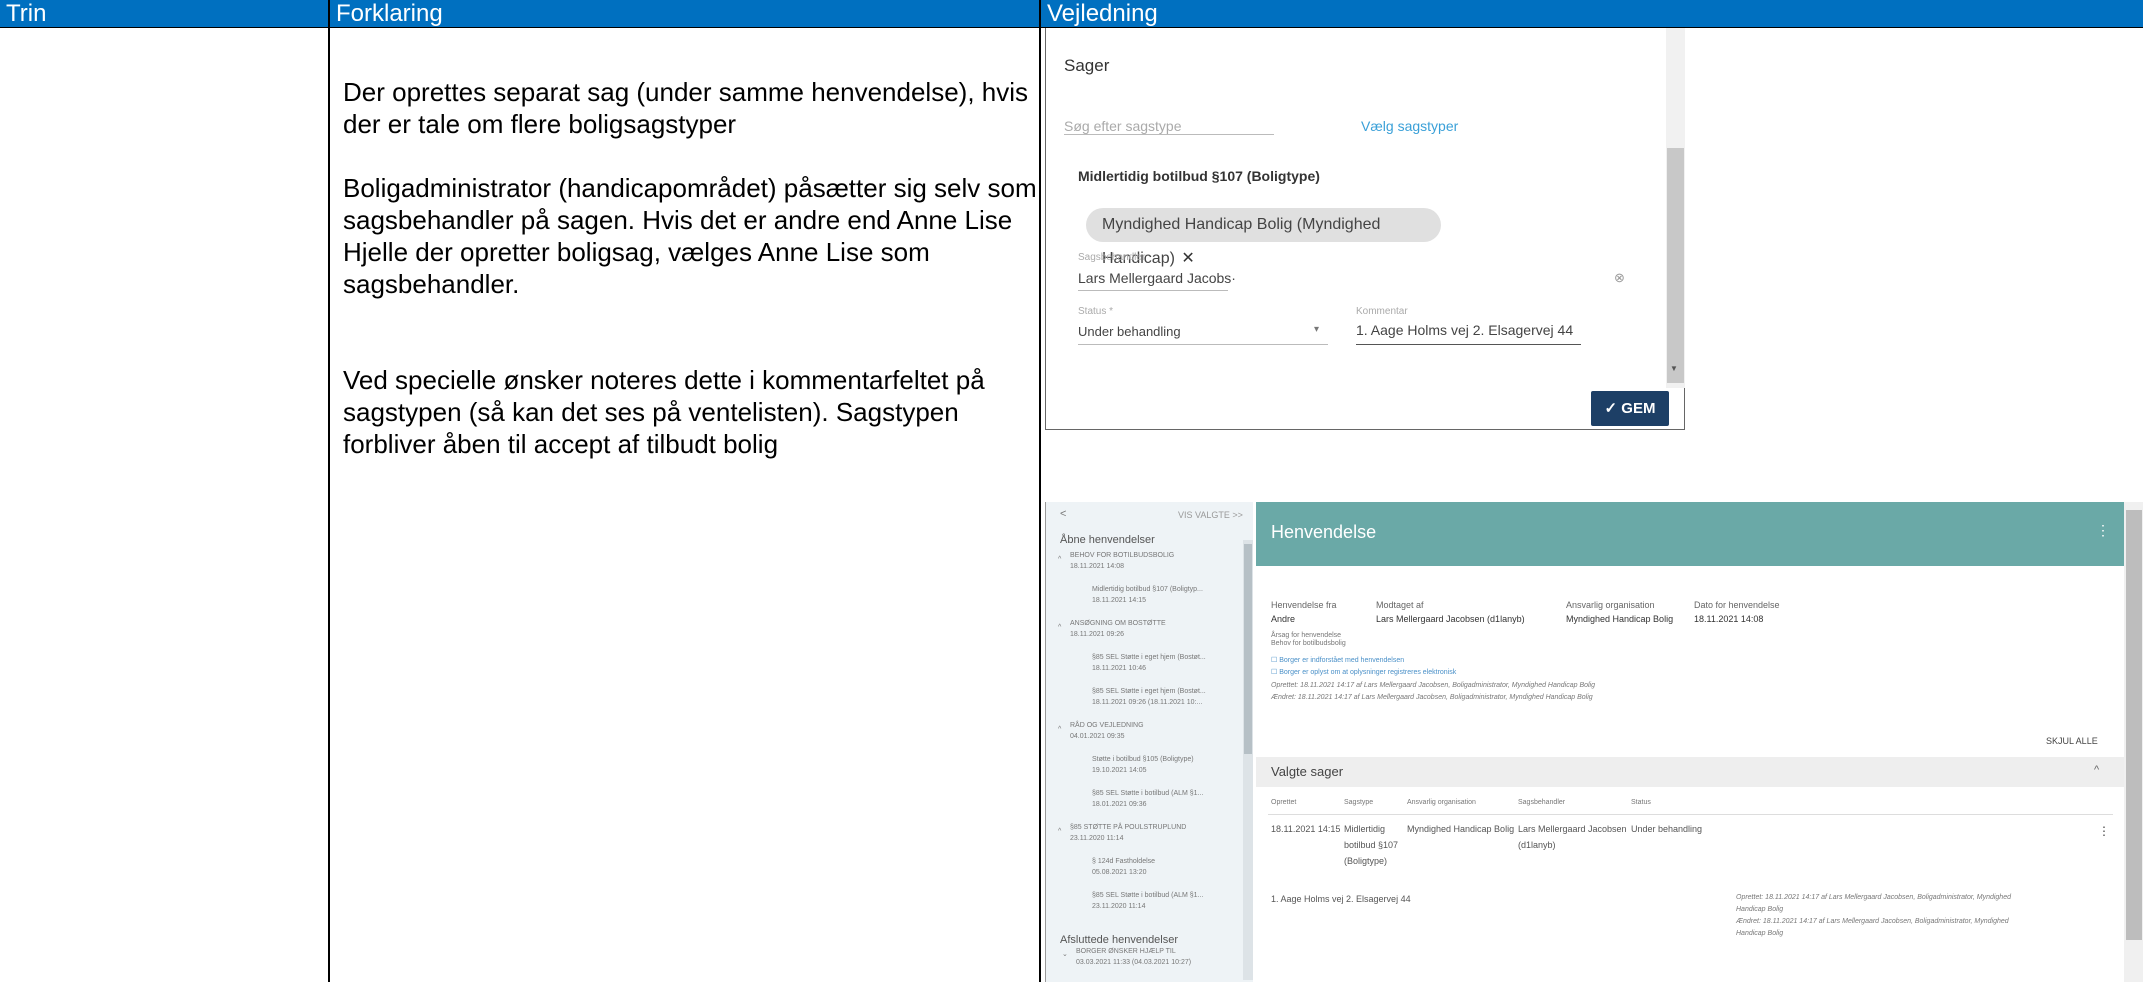  Describe the element at coordinates (1316, 329) in the screenshot. I see `chevron-down-icon: ▾` at that location.